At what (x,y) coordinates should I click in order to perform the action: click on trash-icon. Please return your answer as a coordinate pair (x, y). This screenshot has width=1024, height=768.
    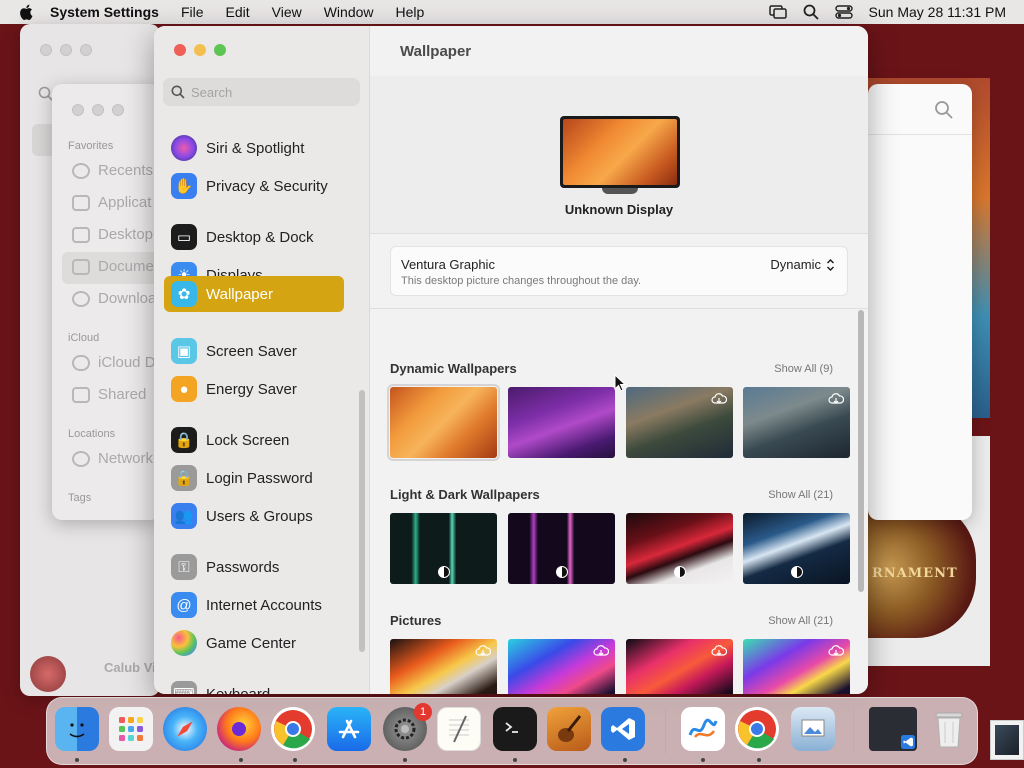
    Looking at the image, I should click on (949, 730).